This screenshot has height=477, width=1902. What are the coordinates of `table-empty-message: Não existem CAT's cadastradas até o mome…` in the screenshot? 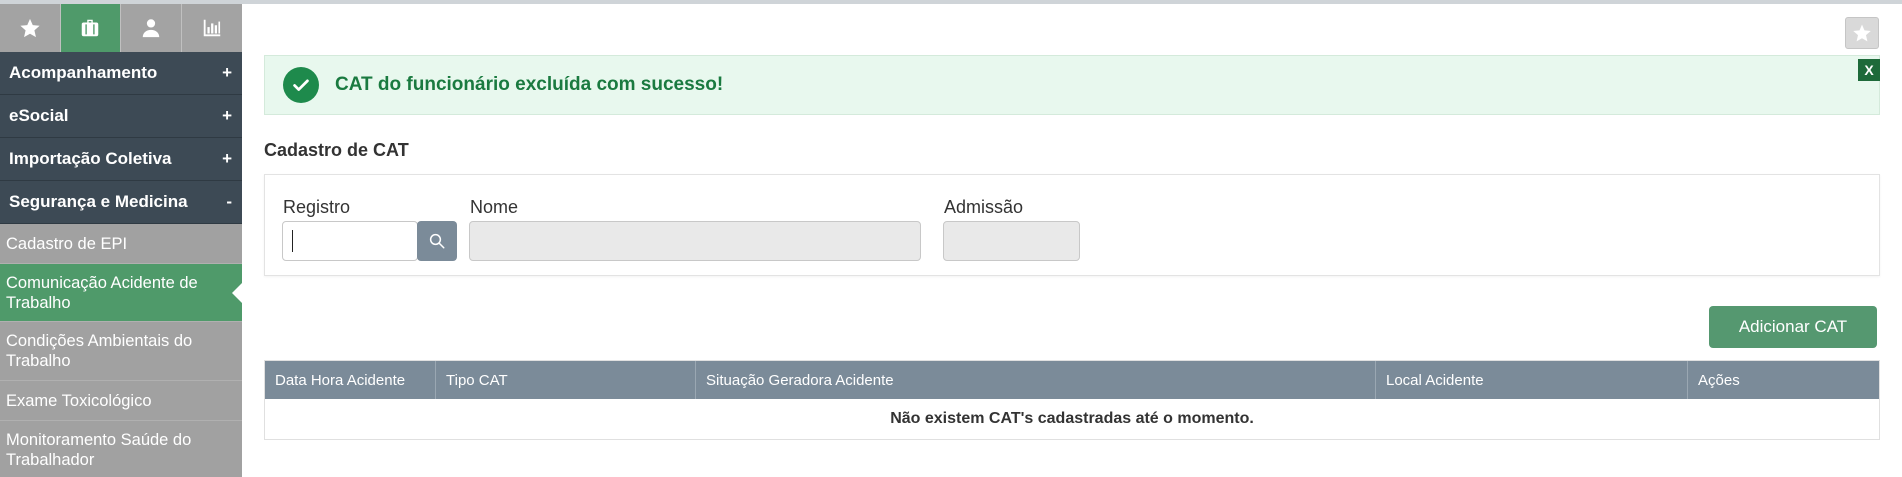 It's located at (1072, 419).